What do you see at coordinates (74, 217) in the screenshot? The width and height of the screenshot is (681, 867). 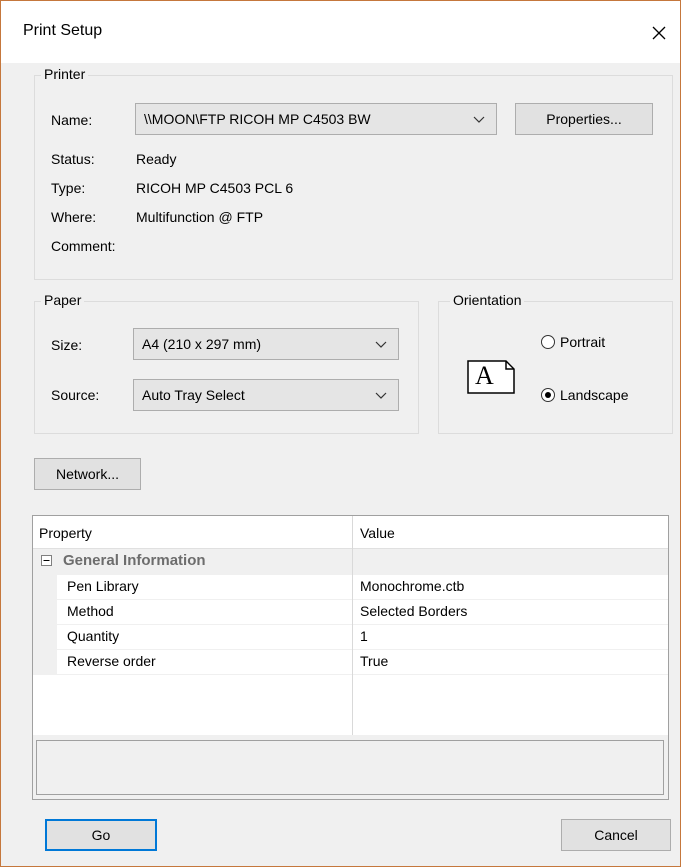 I see `where-label: Where:` at bounding box center [74, 217].